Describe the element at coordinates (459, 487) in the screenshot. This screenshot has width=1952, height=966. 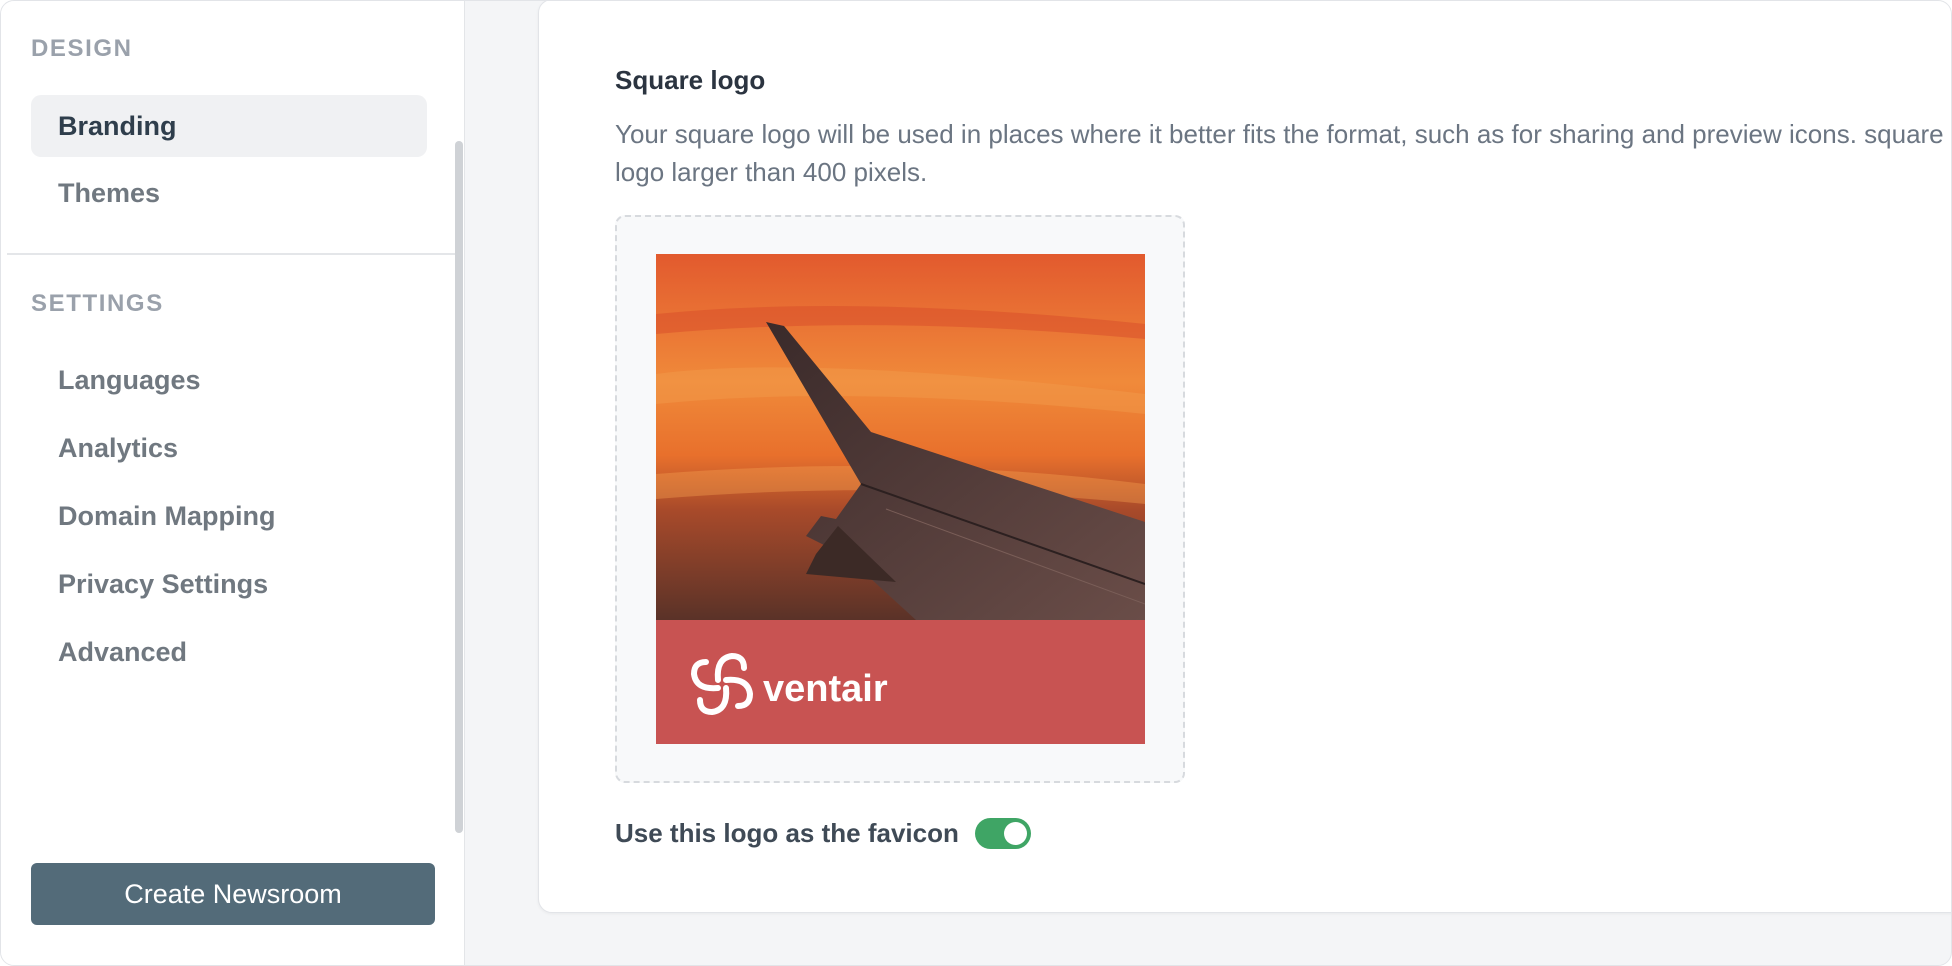
I see `sidebar-scrollbar` at that location.